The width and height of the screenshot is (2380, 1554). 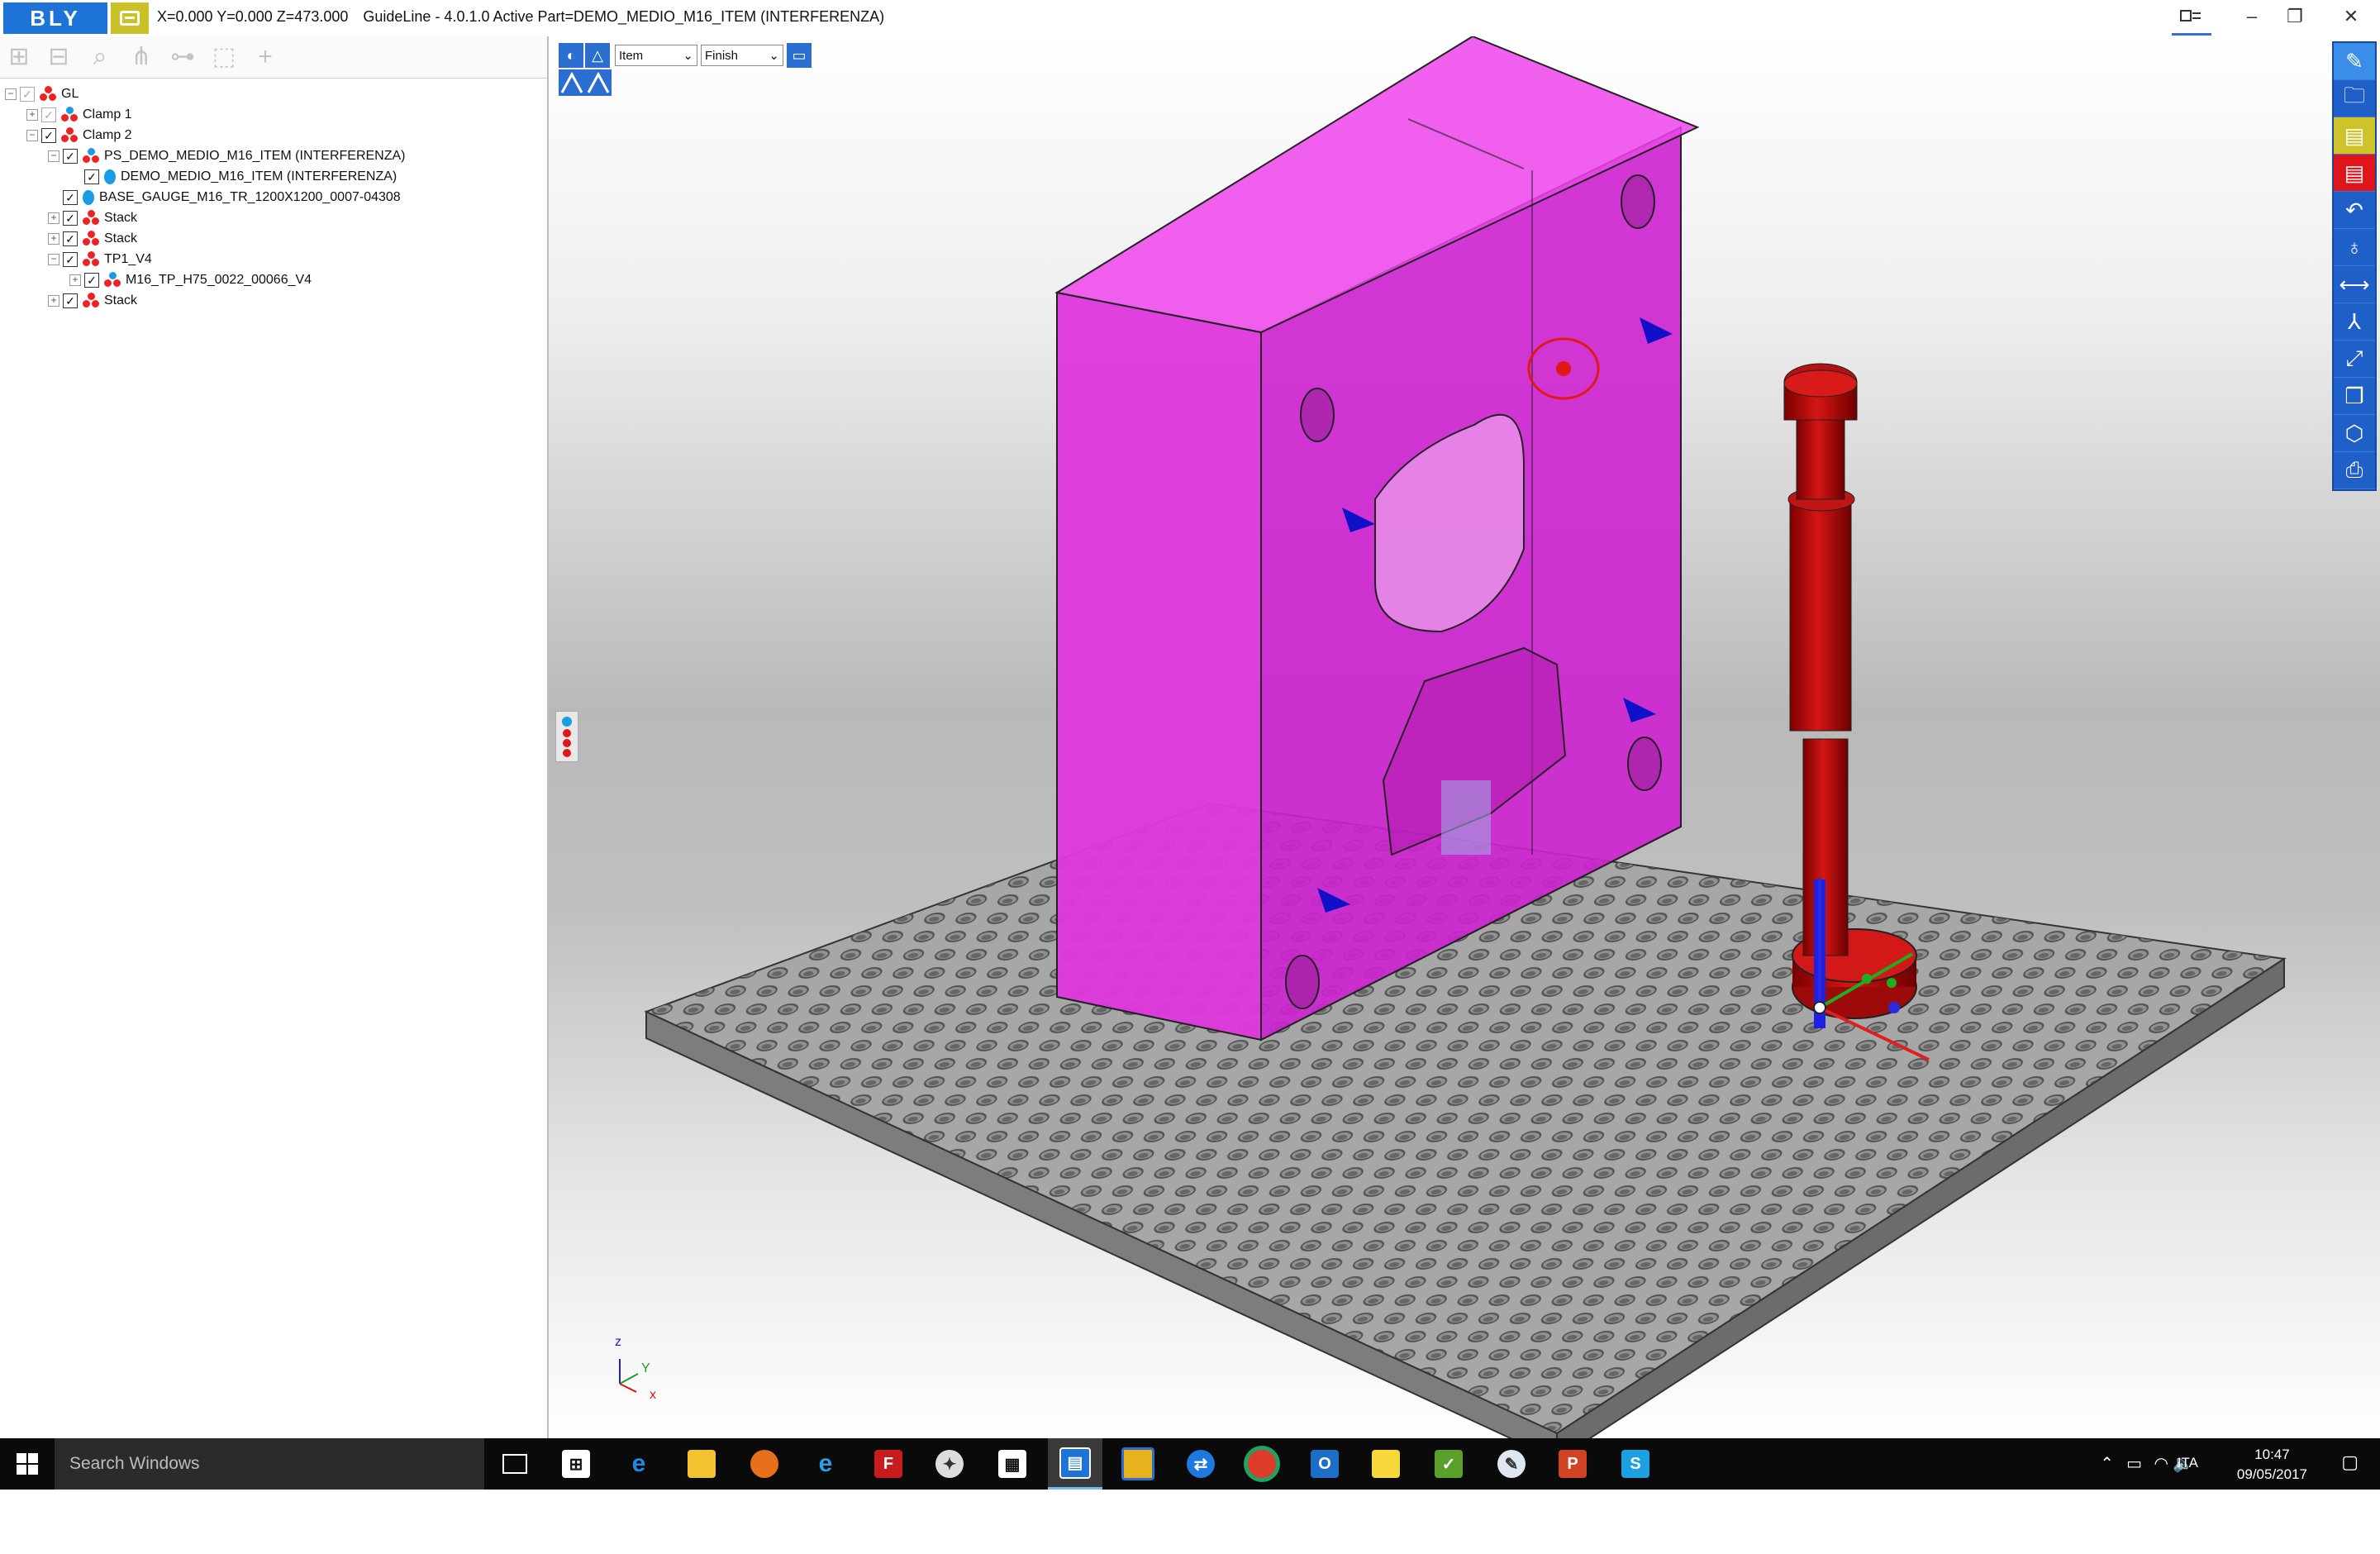 What do you see at coordinates (888, 1464) in the screenshot?
I see `filezilla-app-icon: F` at bounding box center [888, 1464].